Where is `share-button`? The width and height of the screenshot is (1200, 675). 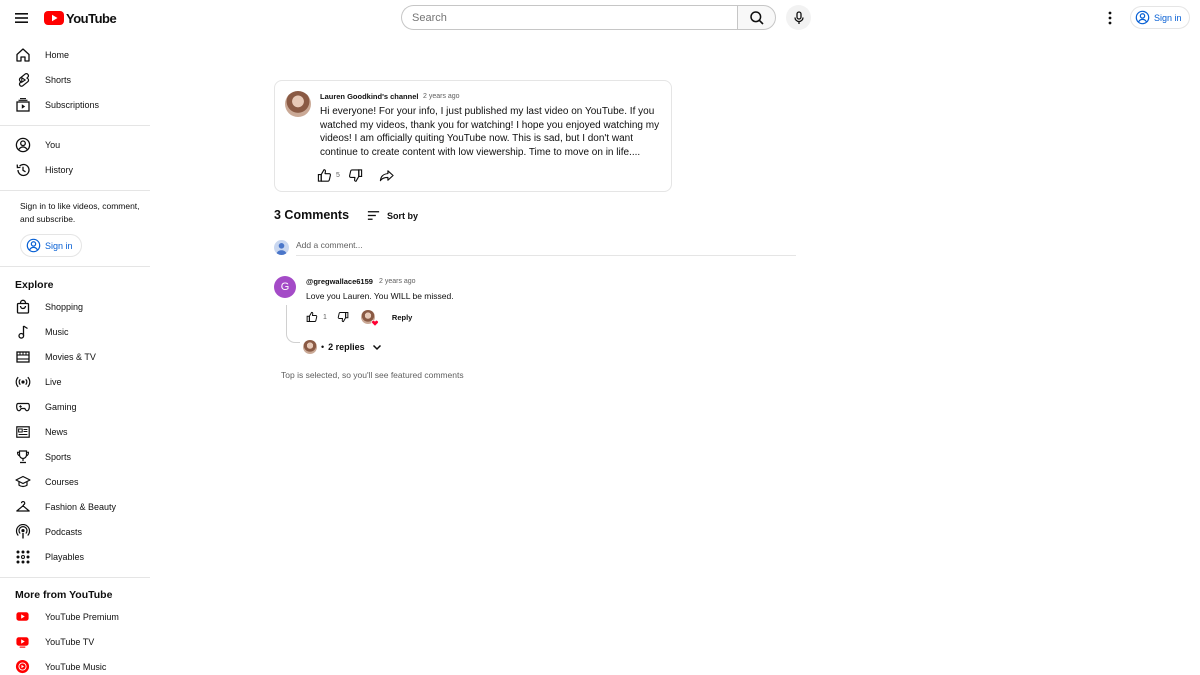
share-button is located at coordinates (386, 175).